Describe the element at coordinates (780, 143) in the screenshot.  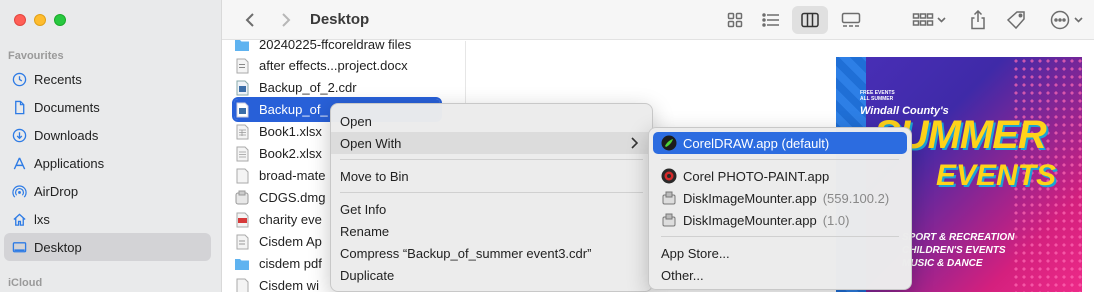
I see `submenu-item-coreldraw: CorelDRAW.app (default)` at that location.